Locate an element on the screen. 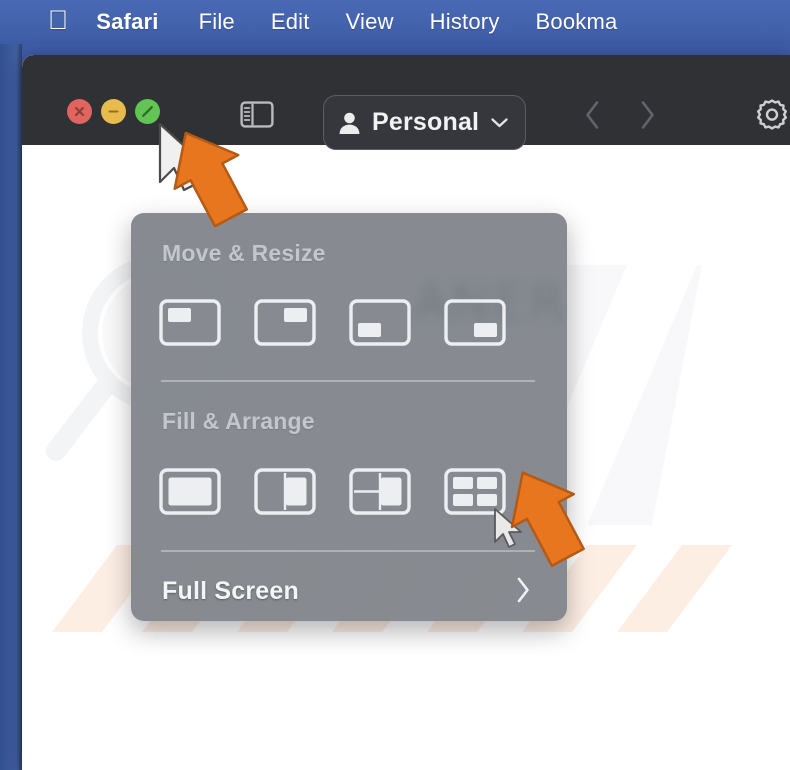 This screenshot has width=790, height=770. forward-button is located at coordinates (647, 115).